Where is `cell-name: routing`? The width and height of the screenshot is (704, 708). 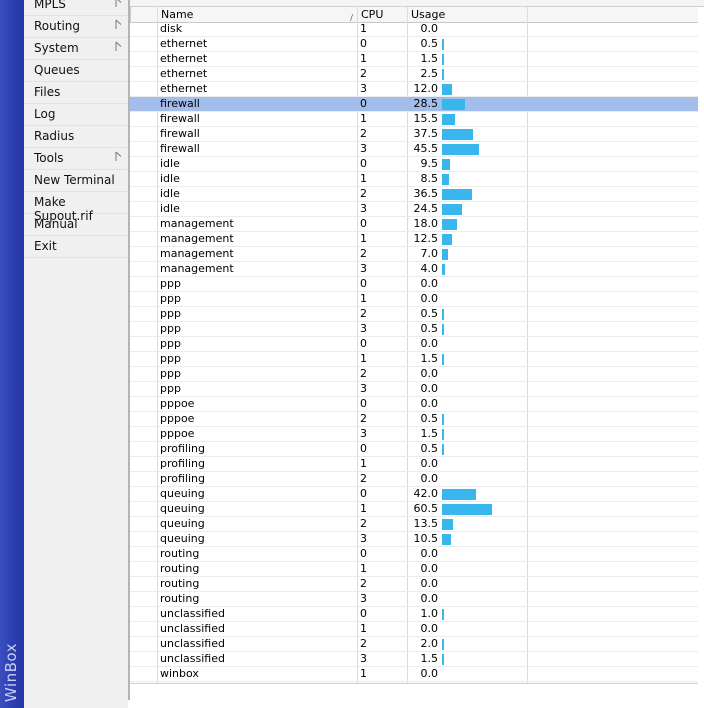 cell-name: routing is located at coordinates (180, 553).